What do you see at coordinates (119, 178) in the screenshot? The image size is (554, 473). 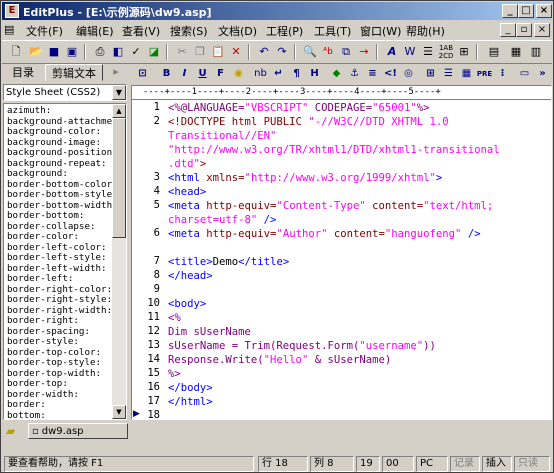 I see `scroll-thumb` at bounding box center [119, 178].